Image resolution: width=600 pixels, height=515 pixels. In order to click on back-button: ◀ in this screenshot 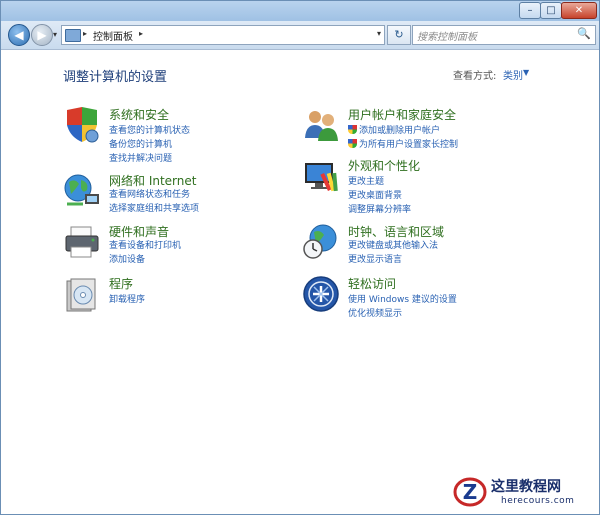, I will do `click(19, 35)`.